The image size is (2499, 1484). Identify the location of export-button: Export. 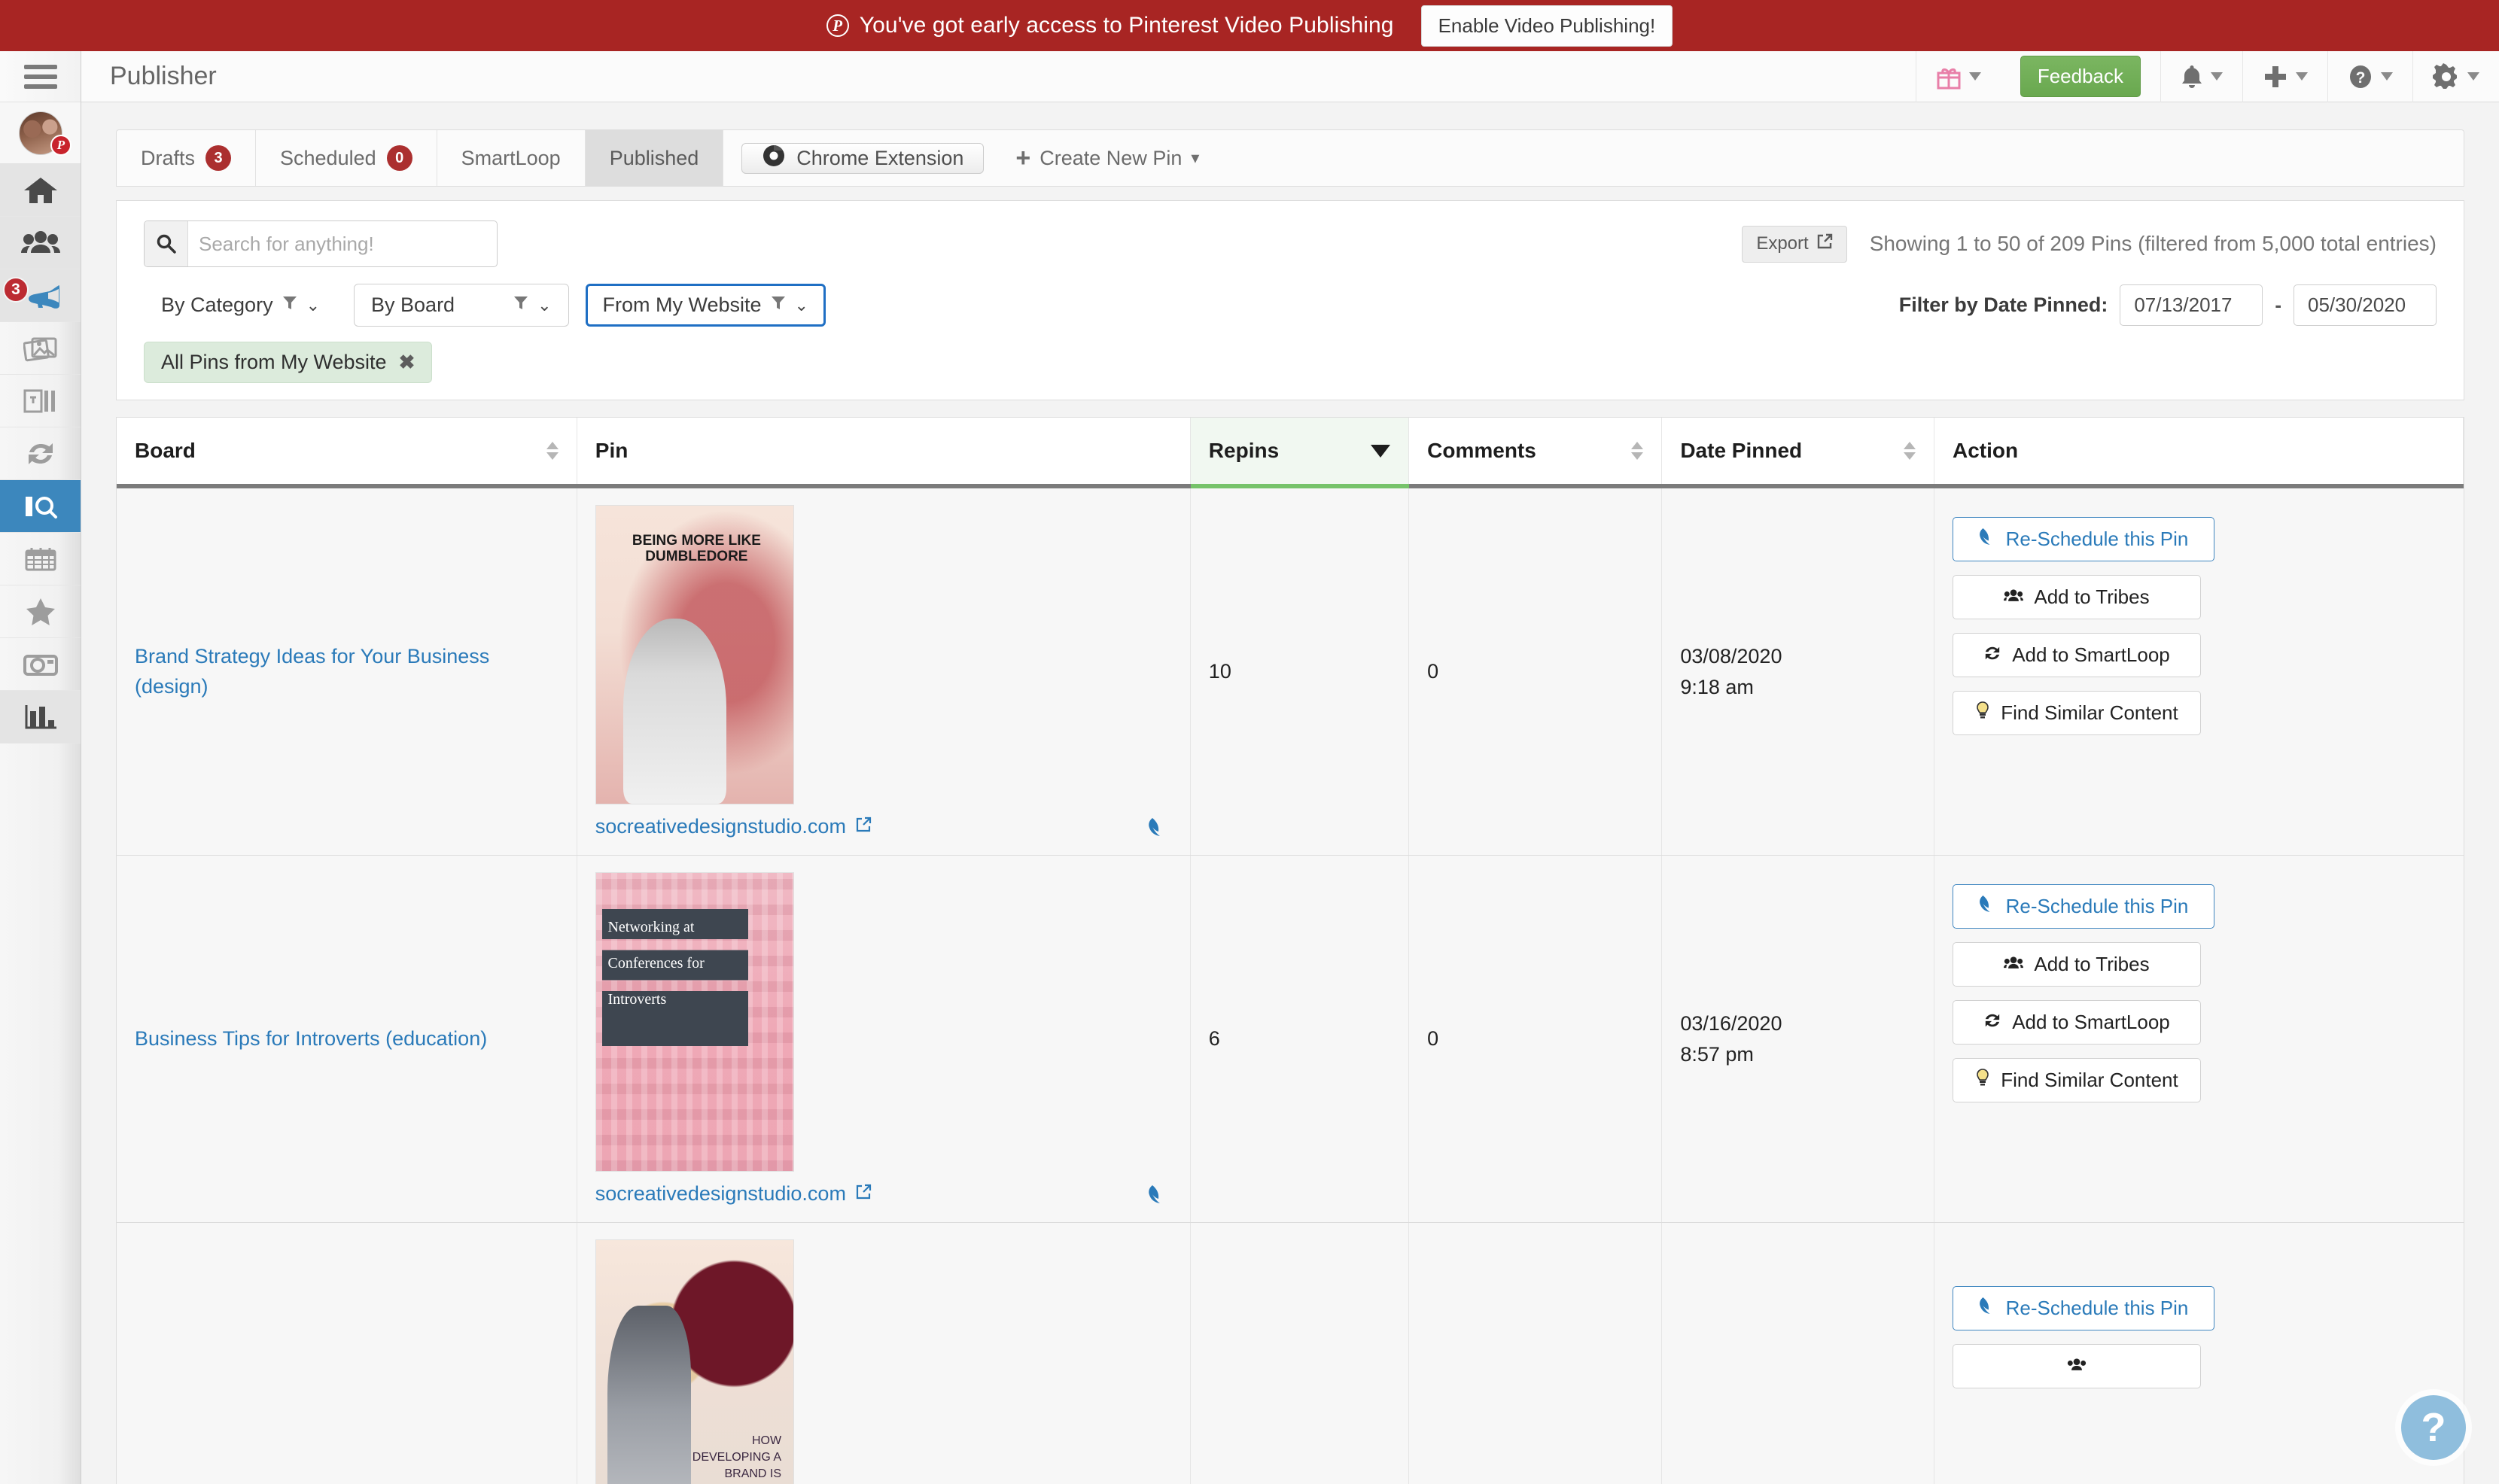
(1794, 244).